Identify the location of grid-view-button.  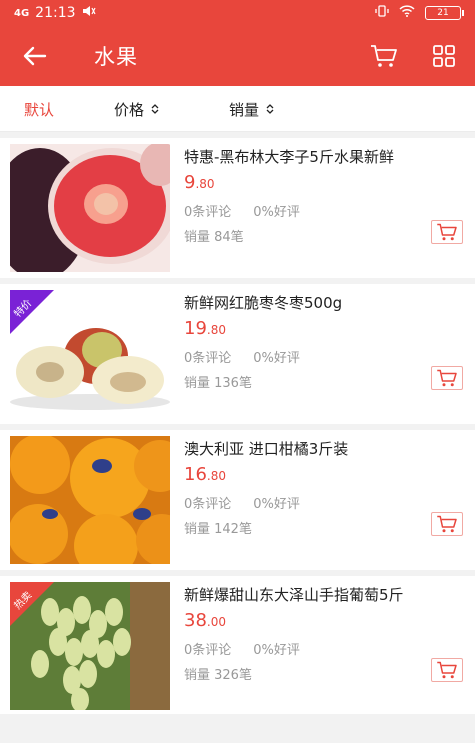
(444, 56).